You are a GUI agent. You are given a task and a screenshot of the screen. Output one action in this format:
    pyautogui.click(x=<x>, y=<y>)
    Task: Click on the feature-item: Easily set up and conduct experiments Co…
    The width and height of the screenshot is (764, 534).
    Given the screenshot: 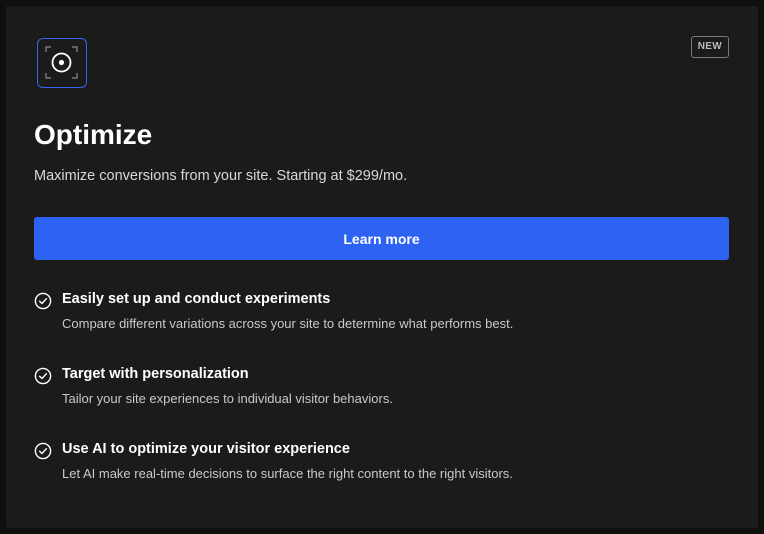 What is the action you would take?
    pyautogui.click(x=379, y=326)
    